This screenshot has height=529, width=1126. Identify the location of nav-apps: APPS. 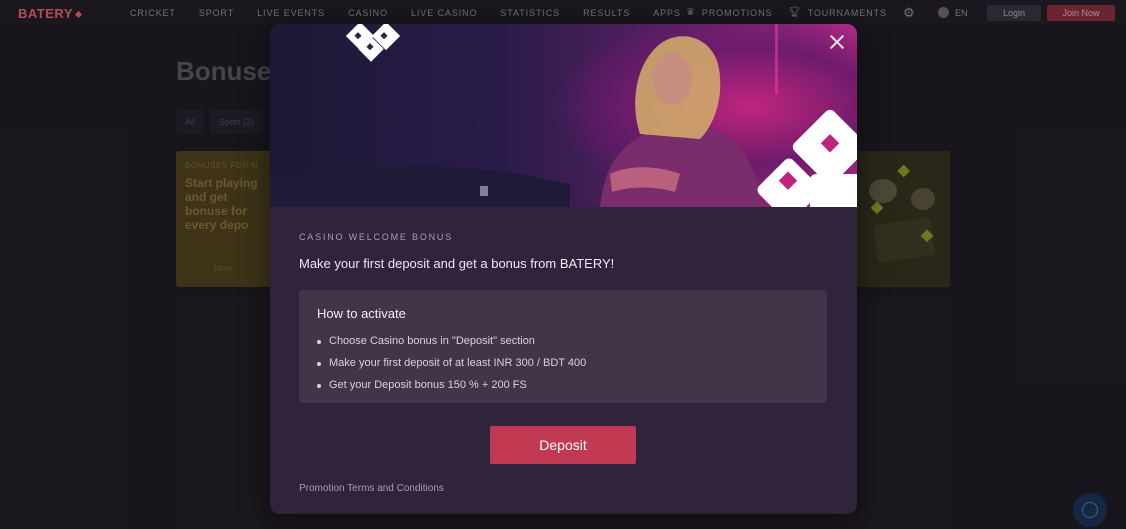
(667, 13).